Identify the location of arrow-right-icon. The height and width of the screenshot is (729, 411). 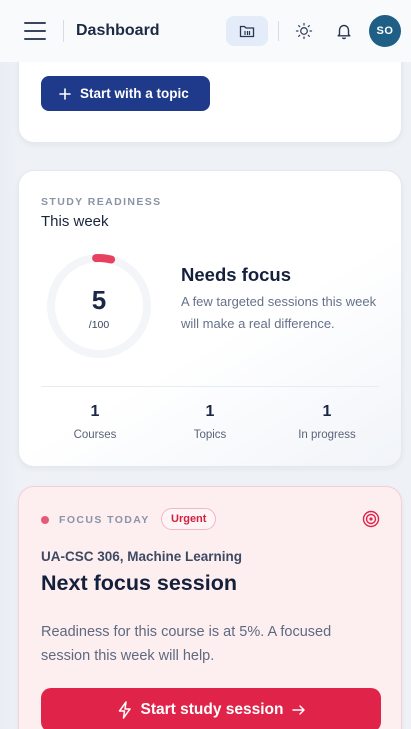
(298, 710).